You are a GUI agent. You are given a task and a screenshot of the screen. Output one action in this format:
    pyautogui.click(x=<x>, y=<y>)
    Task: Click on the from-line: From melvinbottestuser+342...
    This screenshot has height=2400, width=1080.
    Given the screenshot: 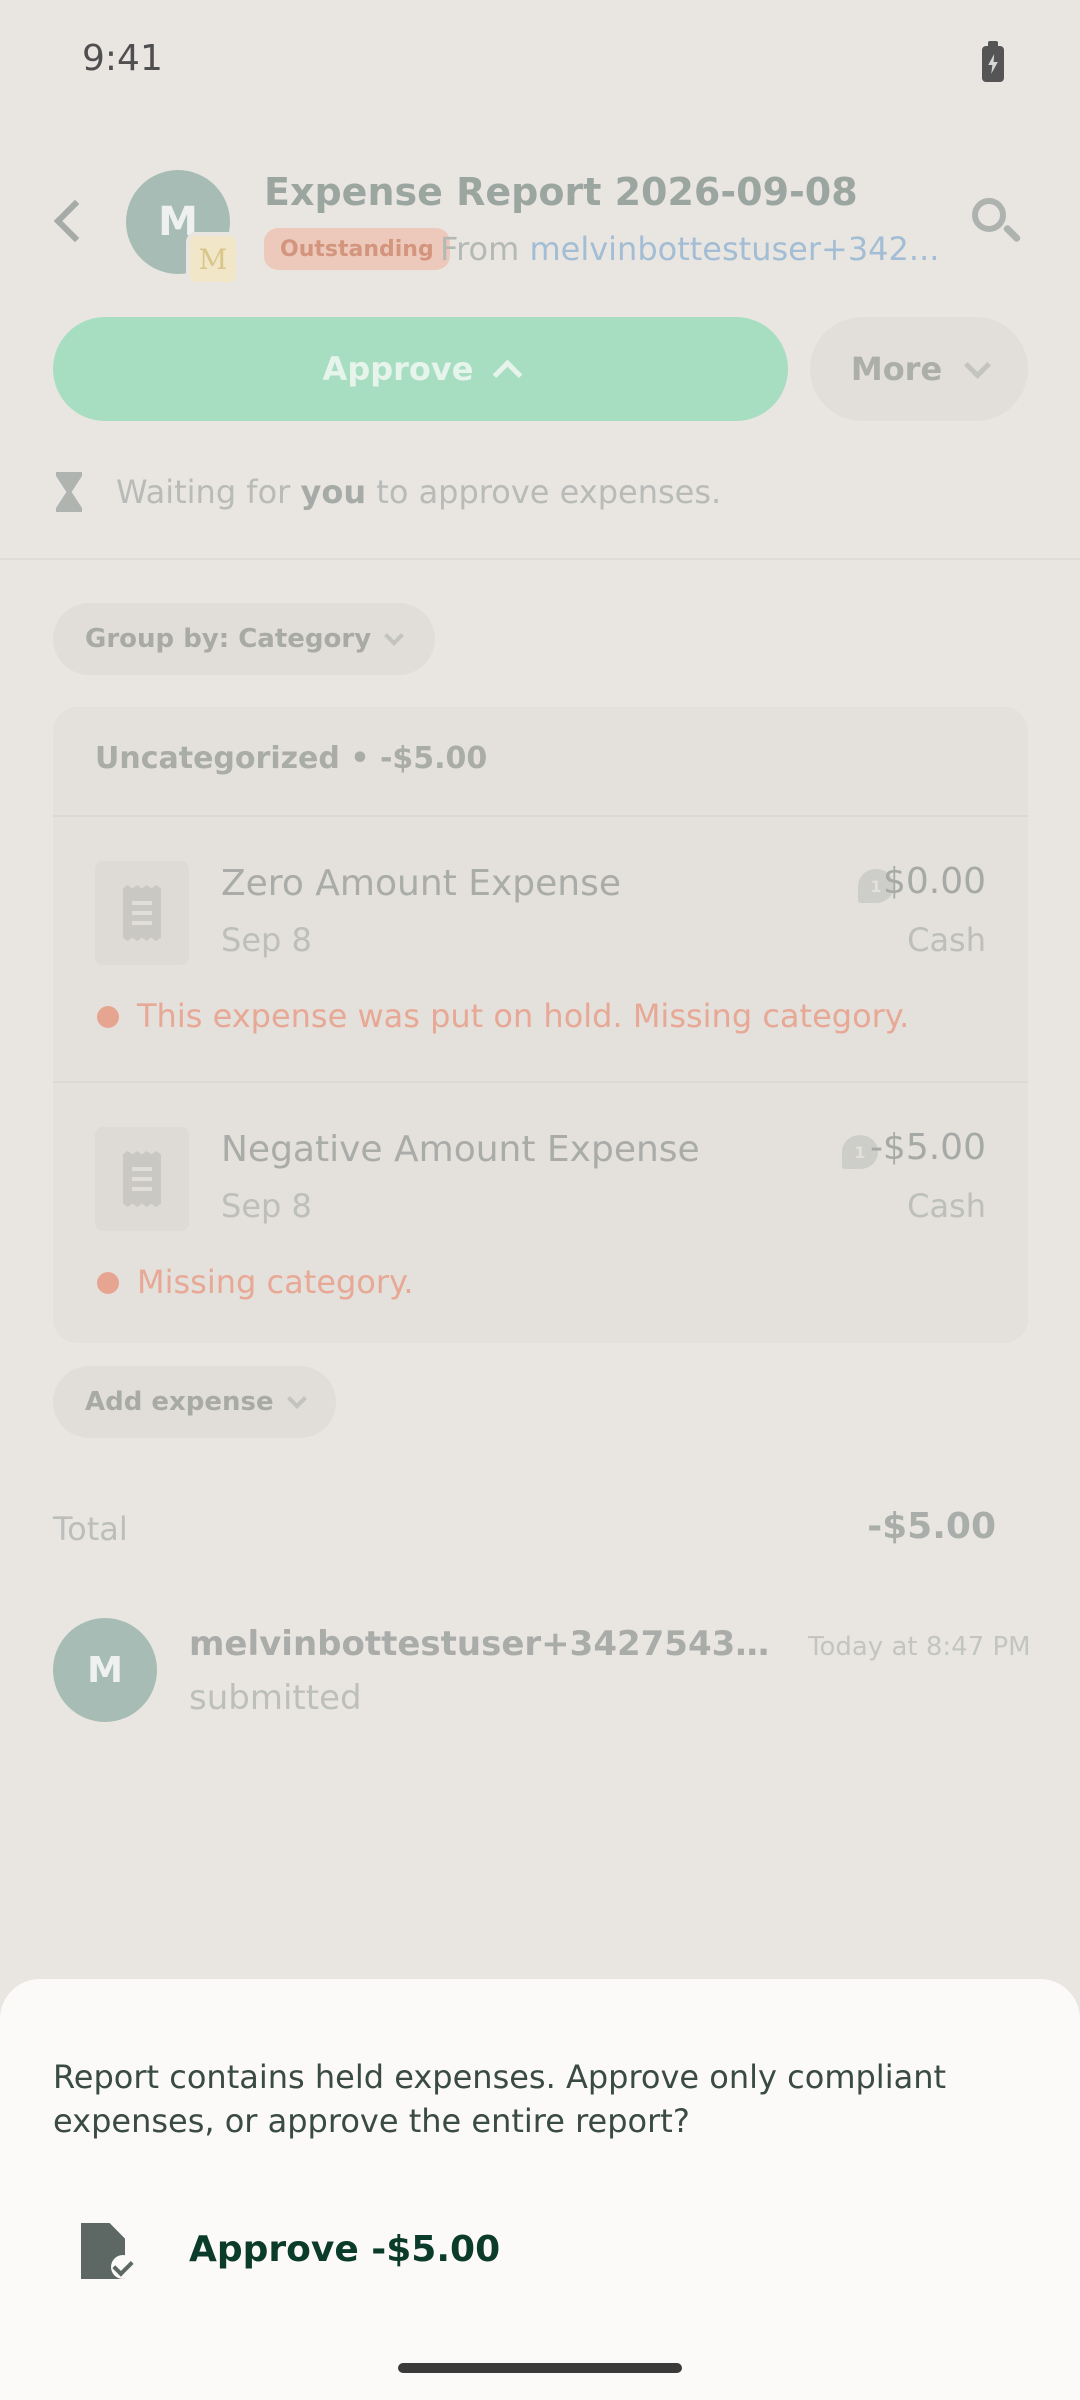 What is the action you would take?
    pyautogui.click(x=689, y=249)
    